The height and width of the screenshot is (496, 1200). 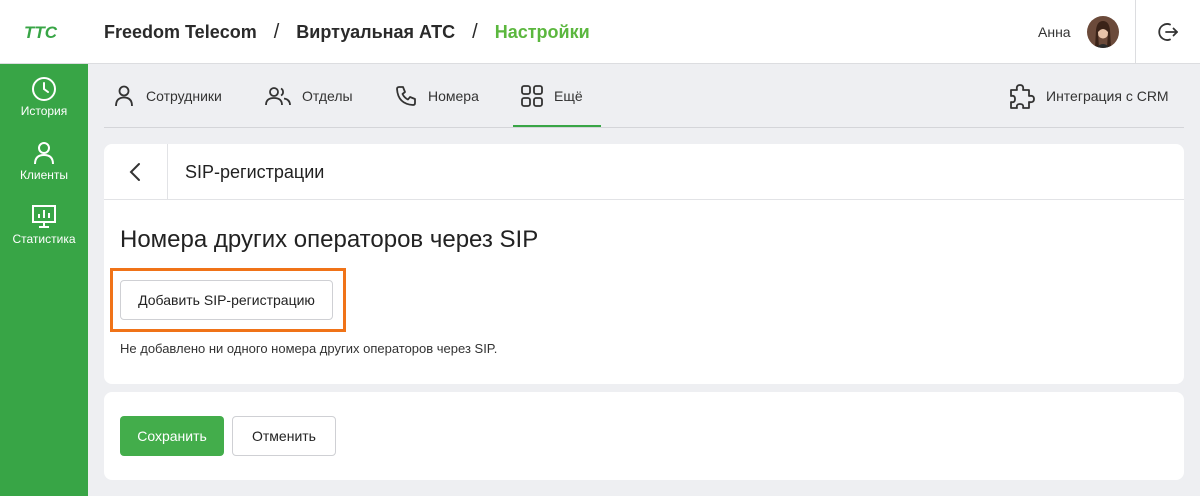 I want to click on tab-numbers: Номера, so click(x=436, y=96).